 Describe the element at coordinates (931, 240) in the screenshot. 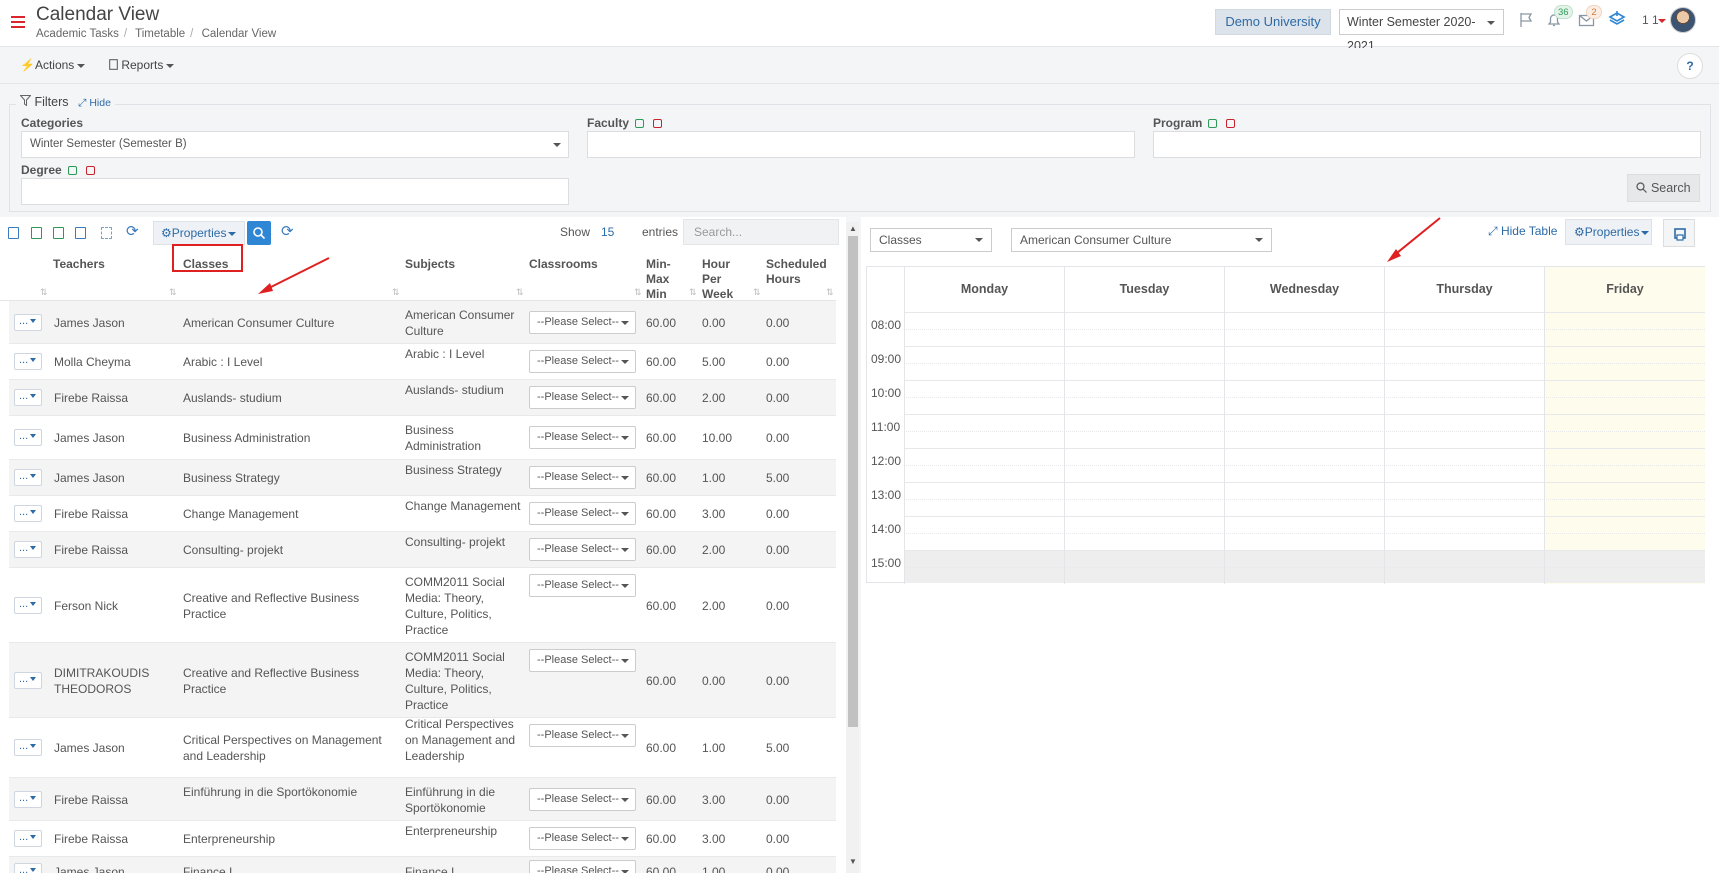

I see `calendar-mode-select: Classes` at that location.